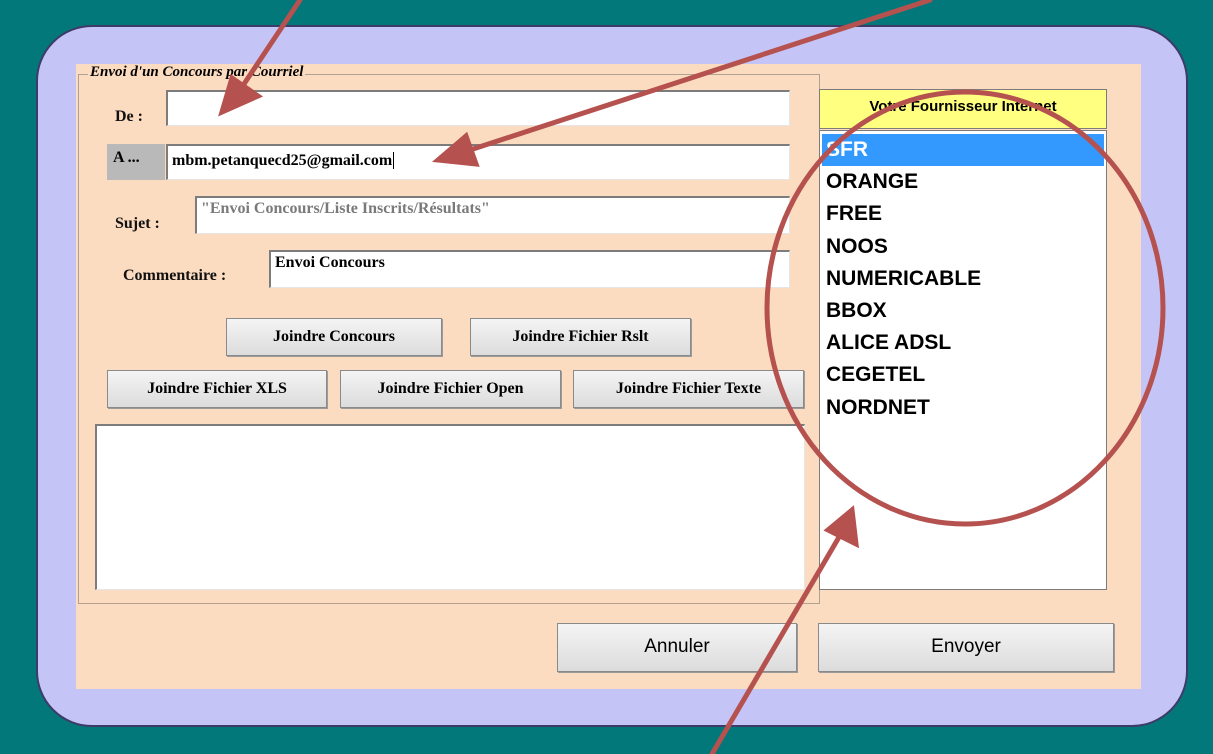  Describe the element at coordinates (394, 160) in the screenshot. I see `text-cursor` at that location.